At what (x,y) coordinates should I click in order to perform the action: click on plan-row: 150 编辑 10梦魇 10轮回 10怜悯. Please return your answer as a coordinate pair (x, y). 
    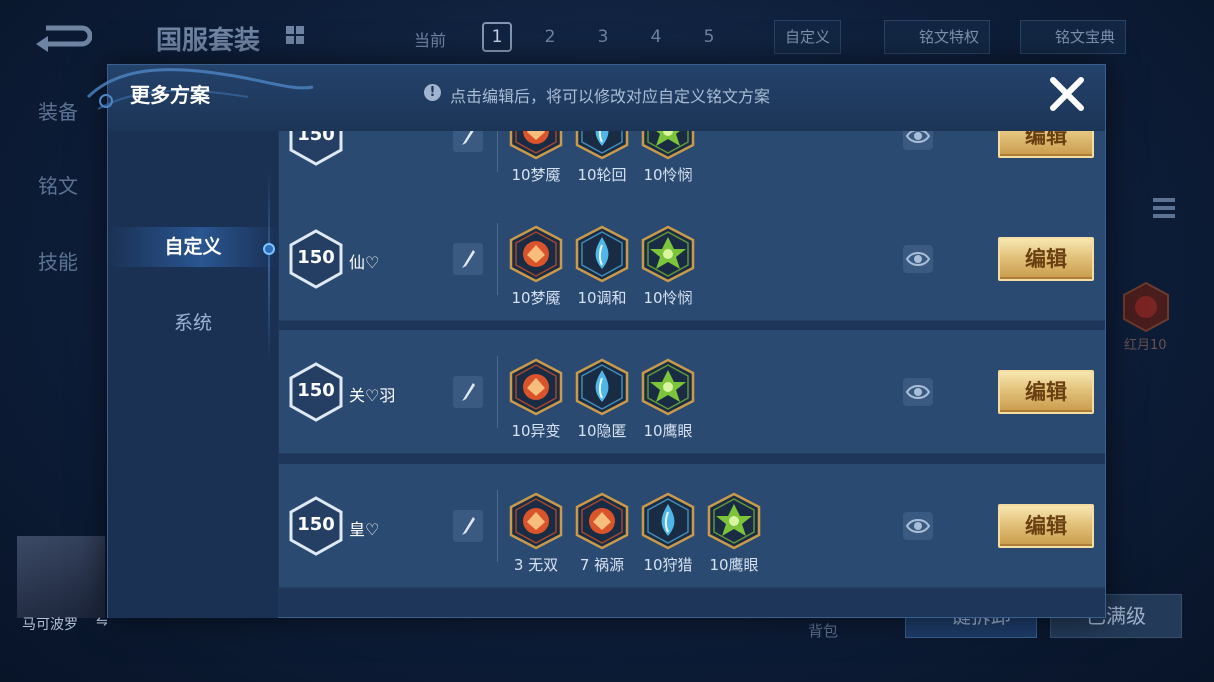
    Looking at the image, I should click on (692, 164).